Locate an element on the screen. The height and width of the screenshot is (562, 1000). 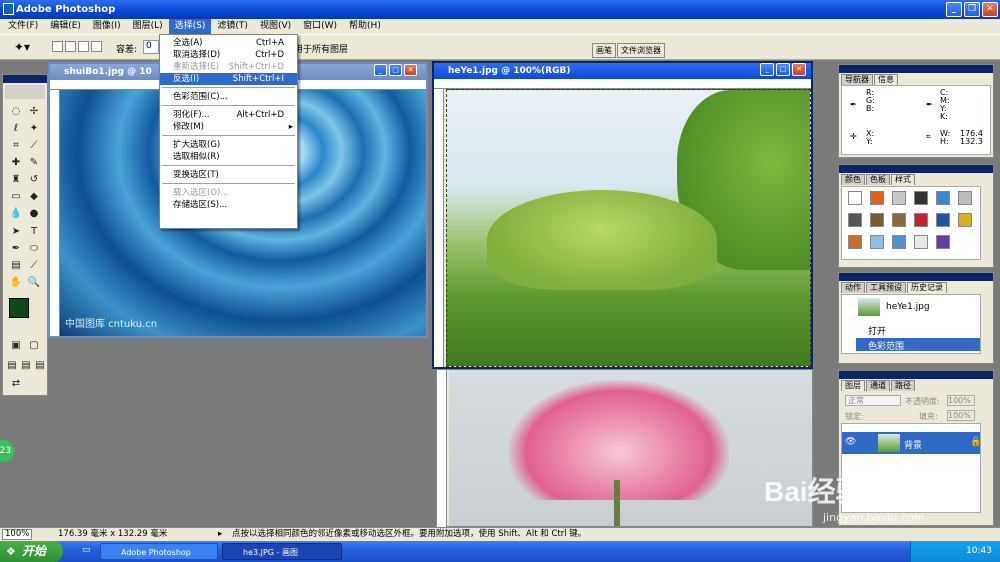
clock: 10:43 is located at coordinates (979, 551).